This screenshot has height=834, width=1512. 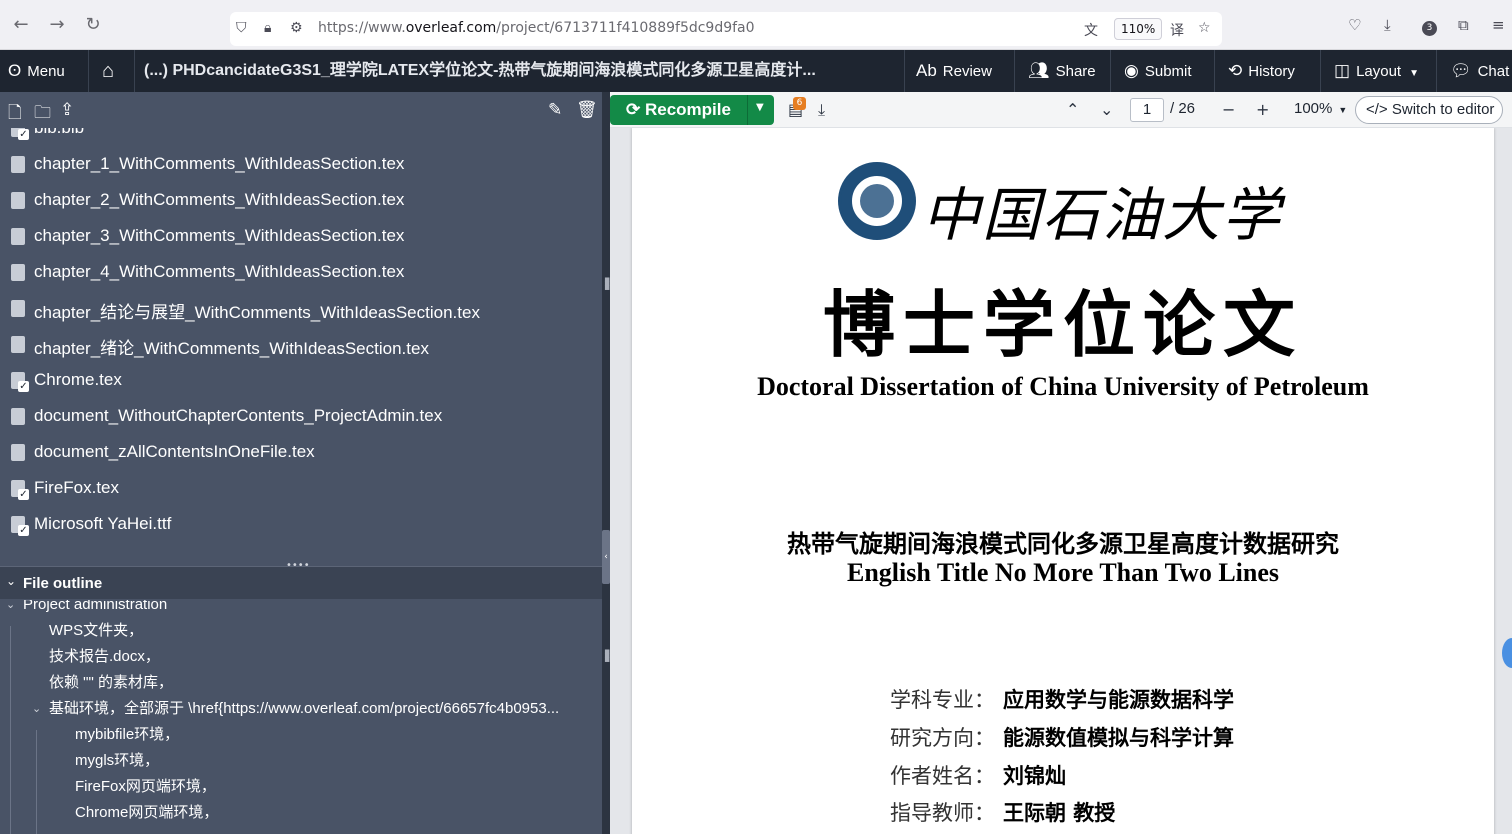 What do you see at coordinates (301, 524) in the screenshot?
I see `file-tree-item: Microsoft YaHei.ttf` at bounding box center [301, 524].